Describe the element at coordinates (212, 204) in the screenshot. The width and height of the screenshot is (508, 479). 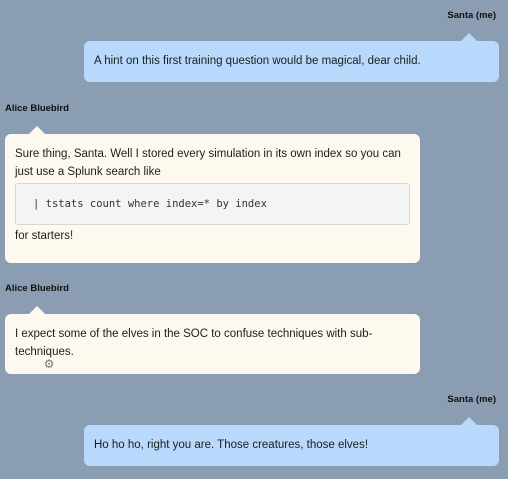
I see `code-block: | tstats count where index=* by index` at that location.